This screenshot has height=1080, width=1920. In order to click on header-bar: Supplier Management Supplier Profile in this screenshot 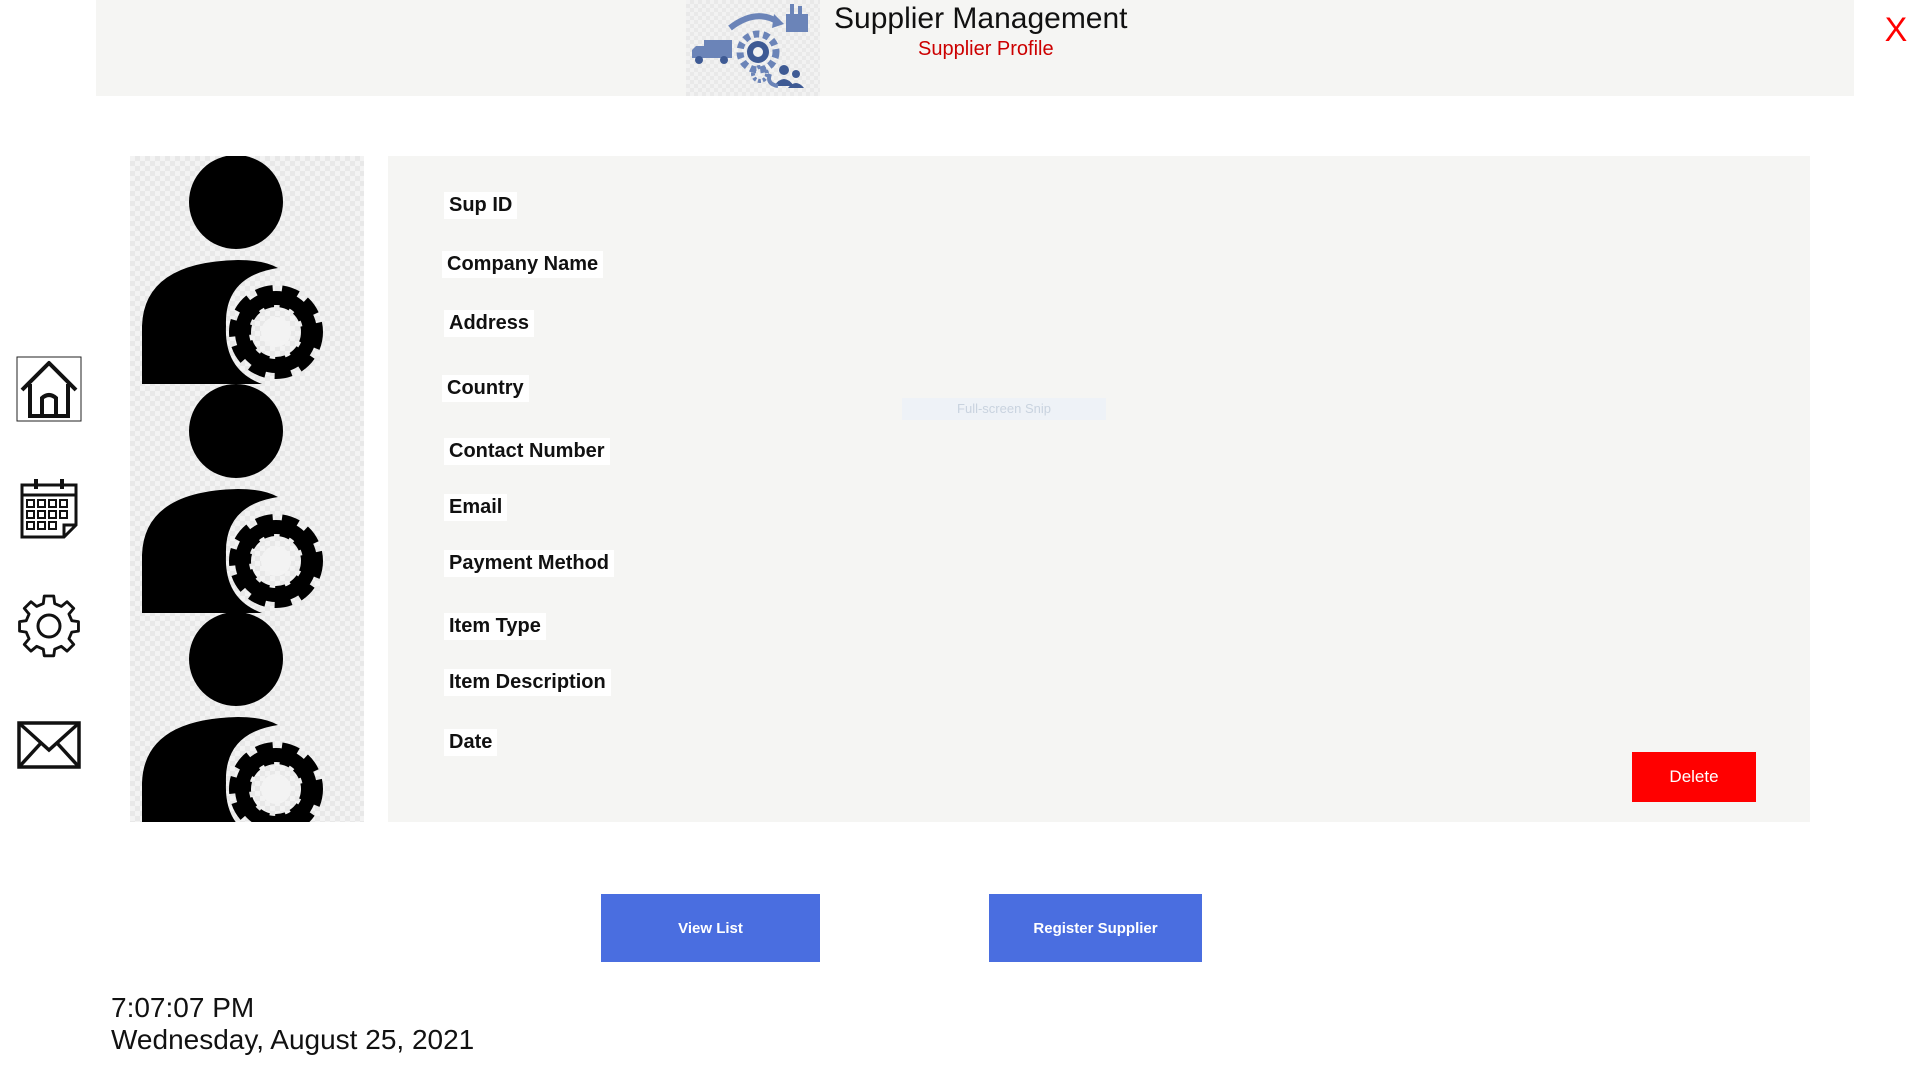, I will do `click(975, 48)`.